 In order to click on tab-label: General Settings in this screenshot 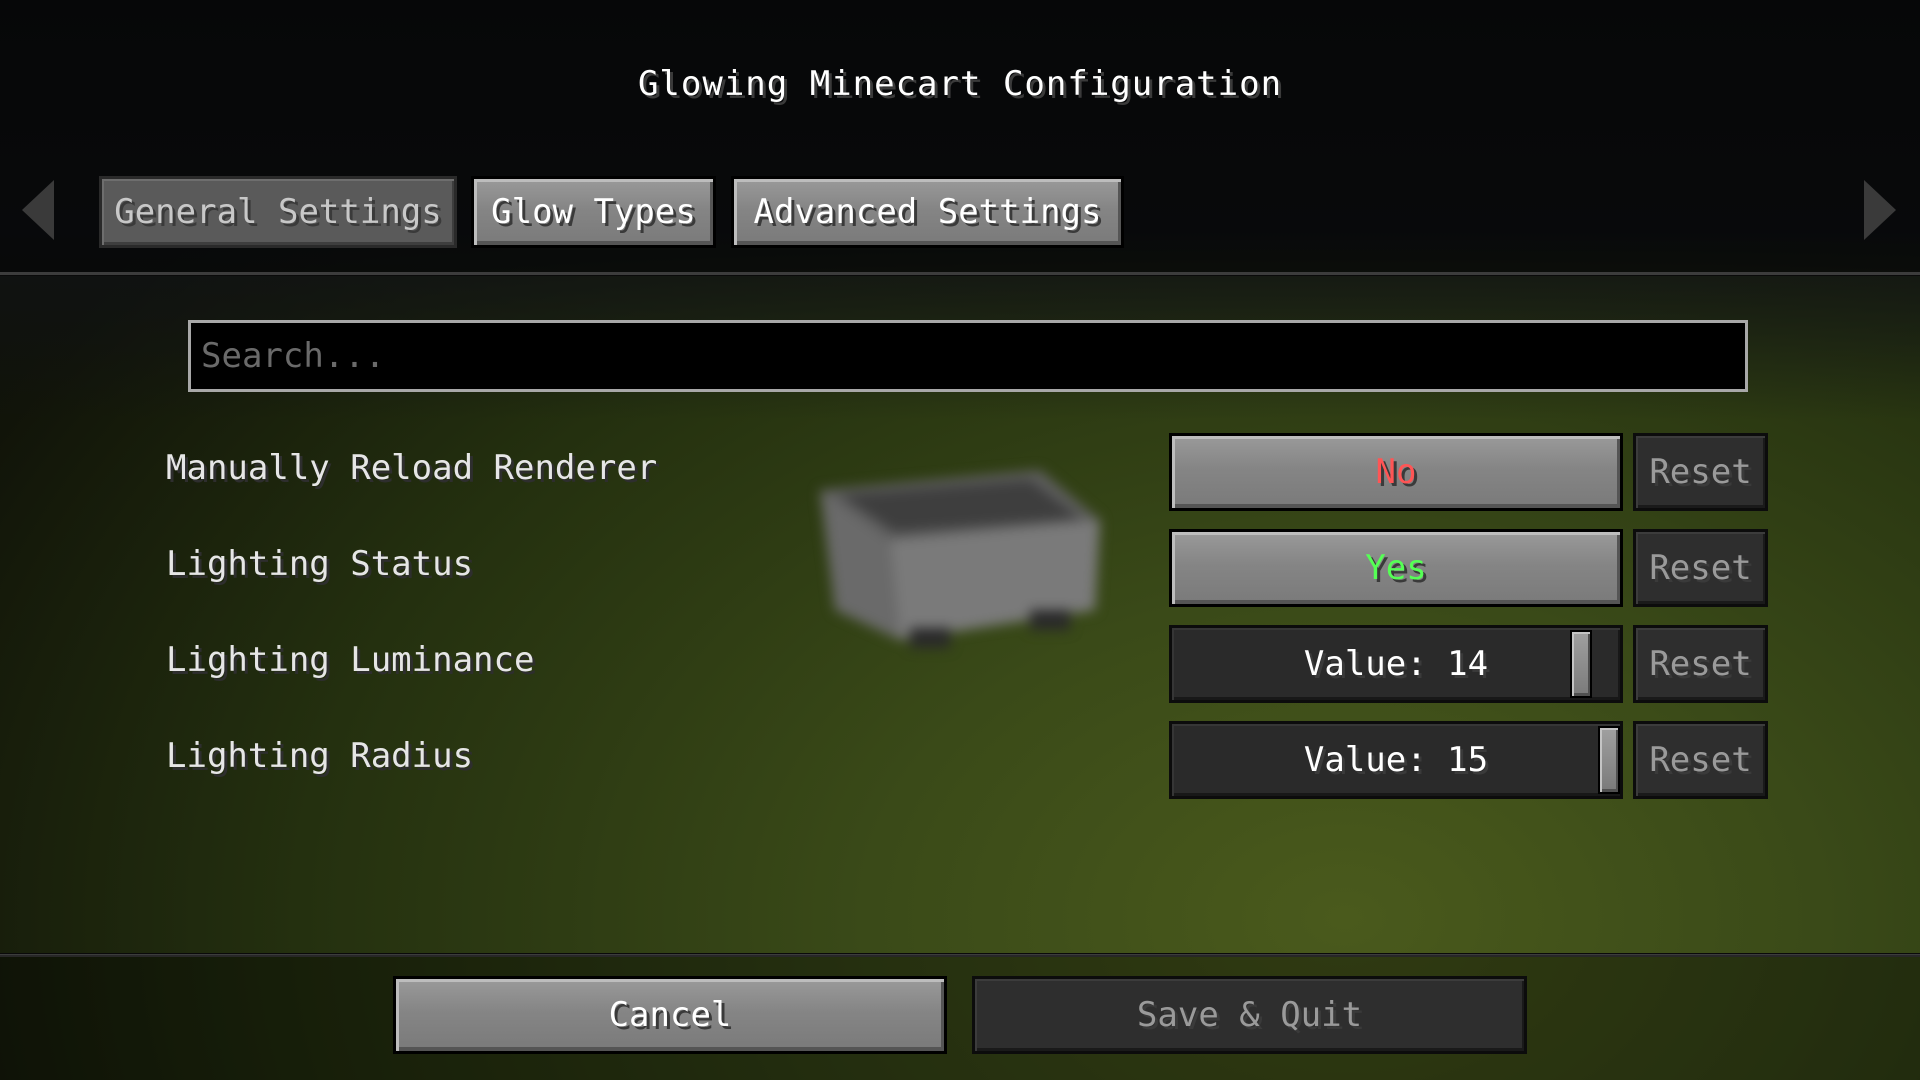, I will do `click(278, 212)`.